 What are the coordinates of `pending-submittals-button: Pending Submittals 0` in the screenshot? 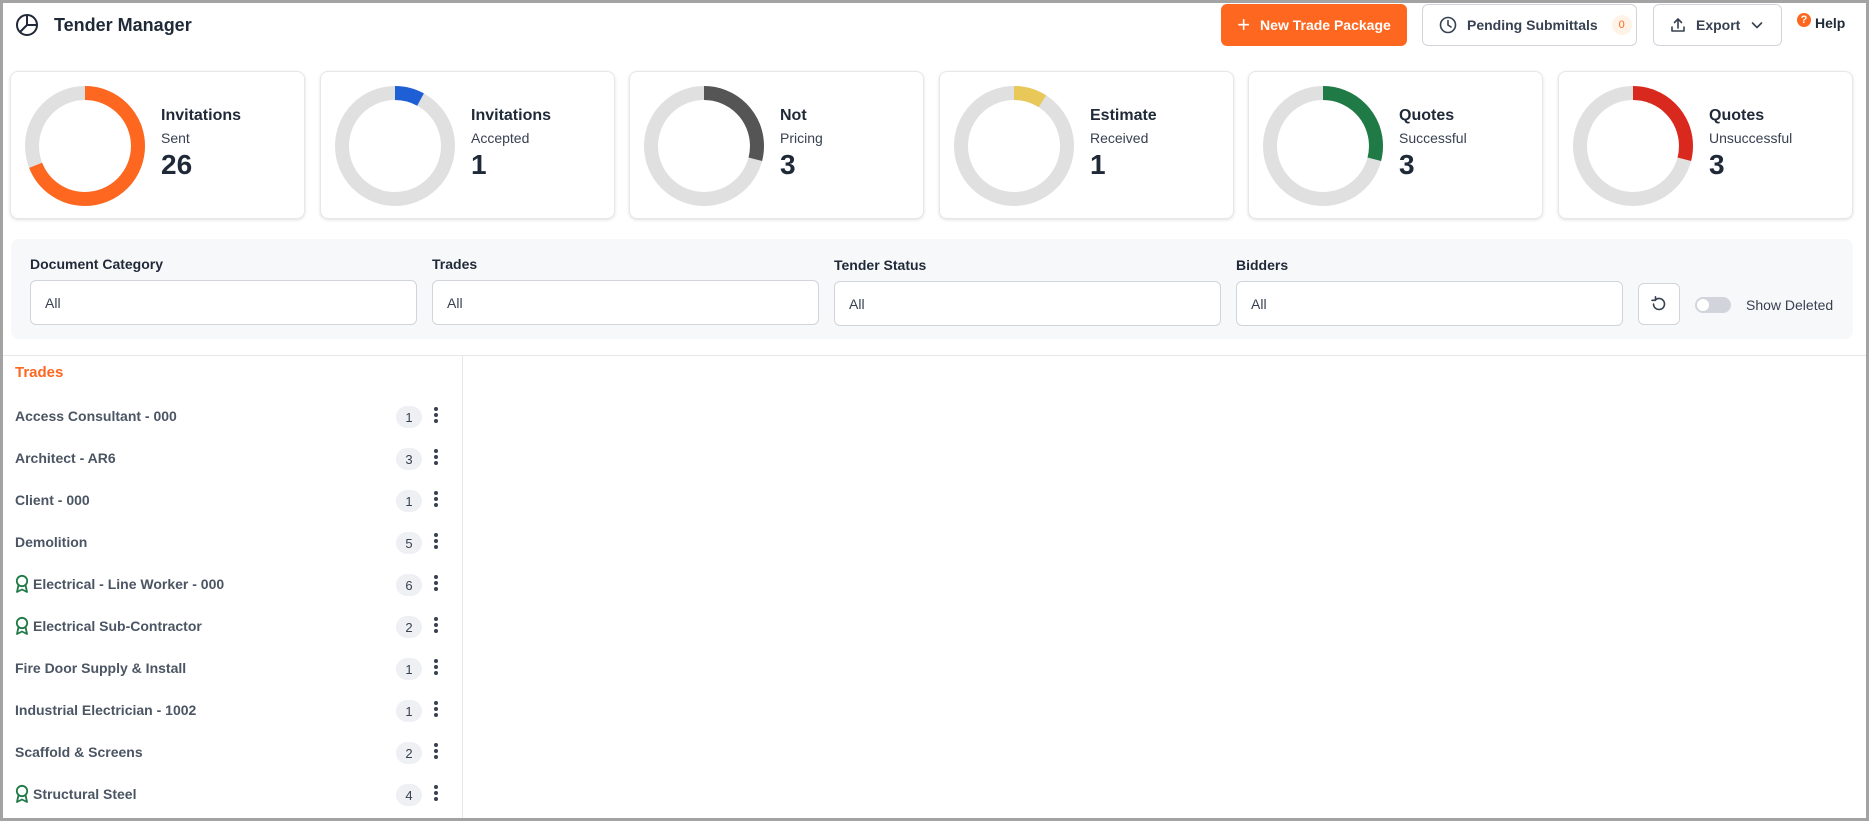 It's located at (1529, 25).